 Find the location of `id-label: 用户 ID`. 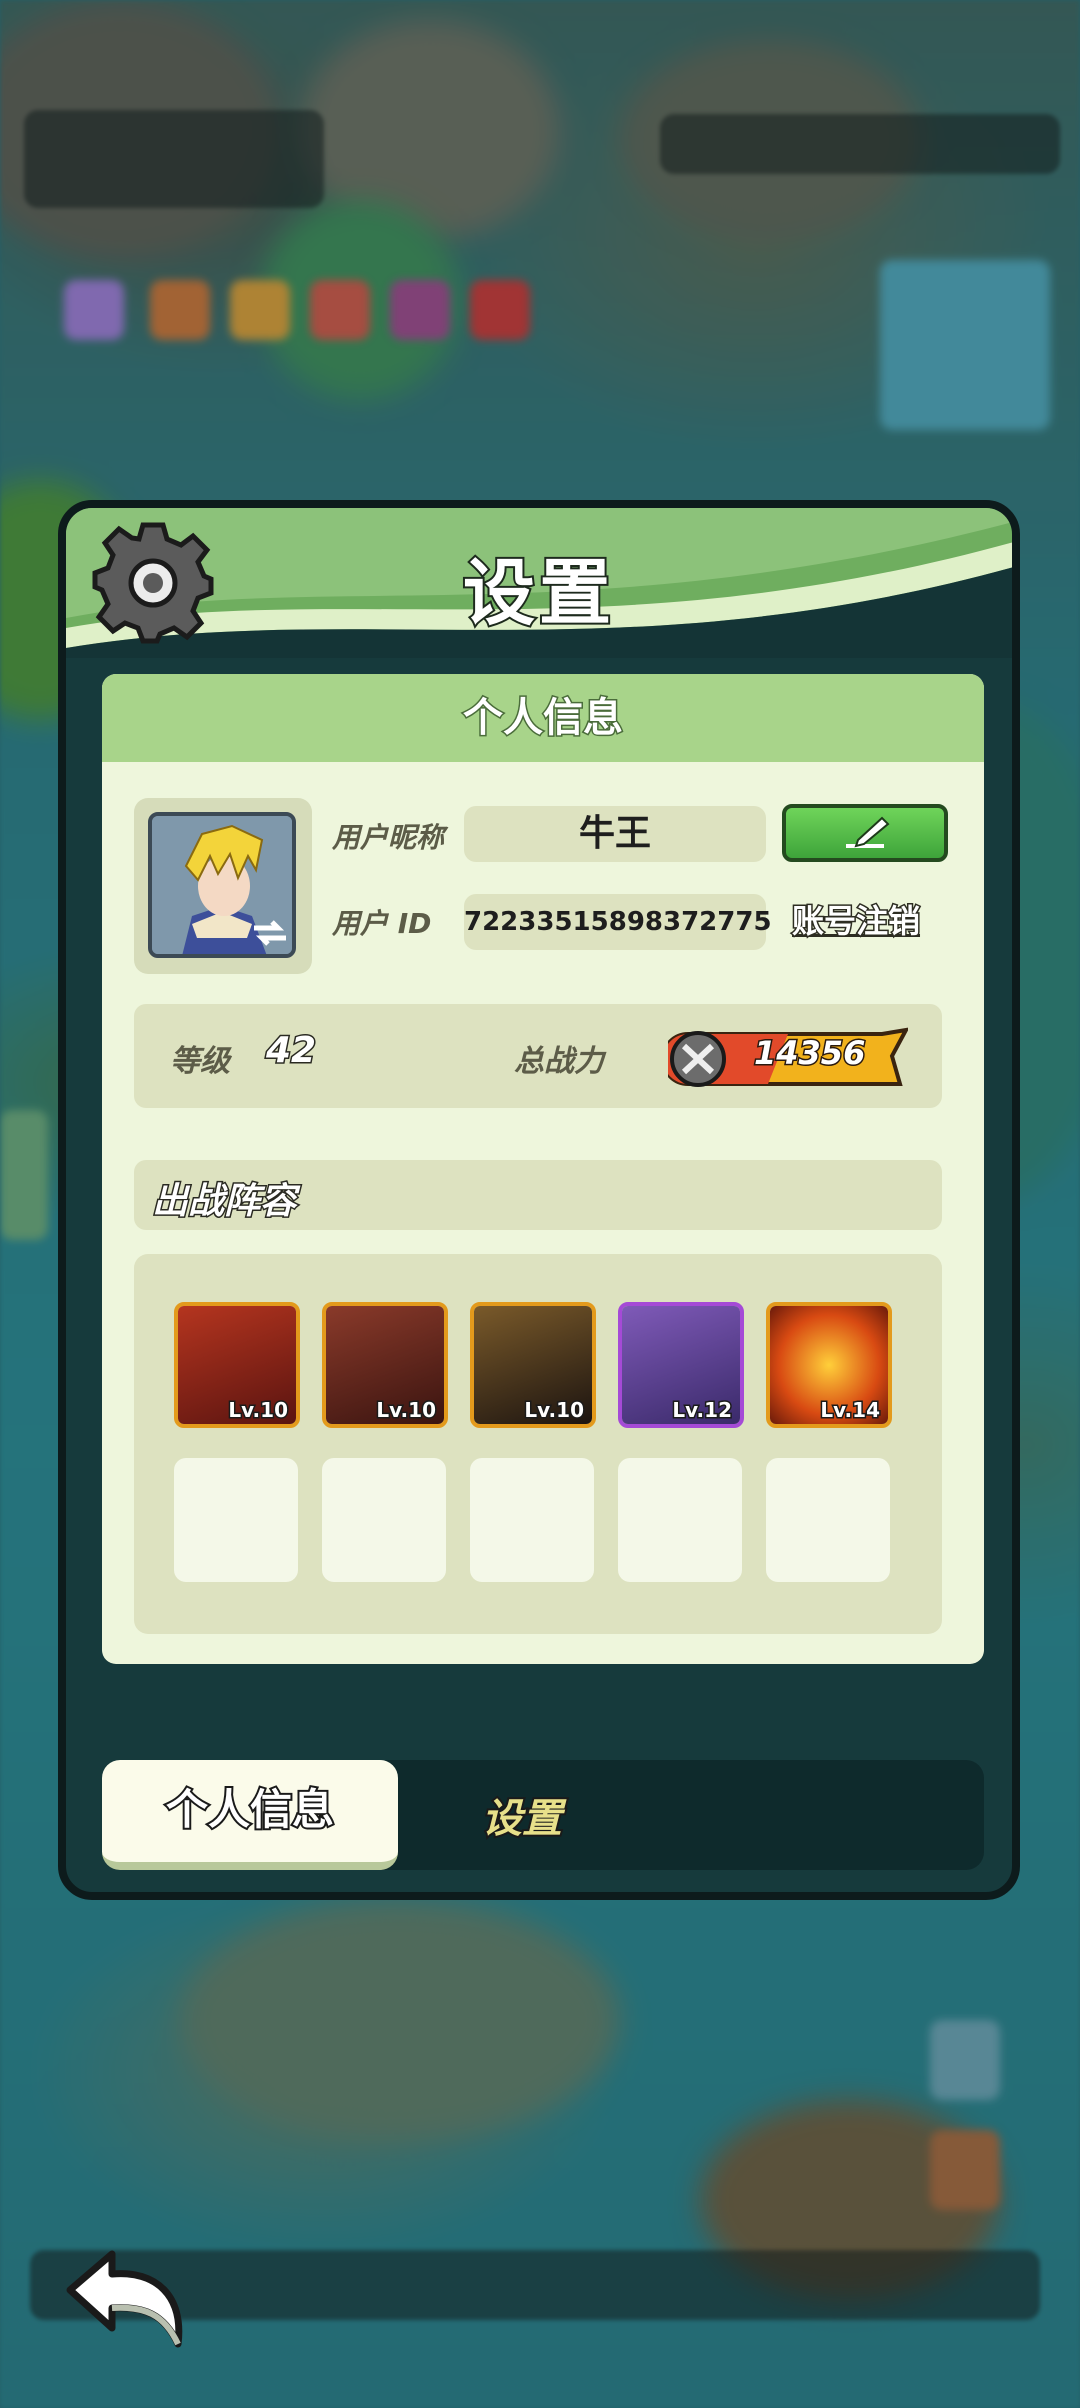

id-label: 用户 ID is located at coordinates (382, 923).